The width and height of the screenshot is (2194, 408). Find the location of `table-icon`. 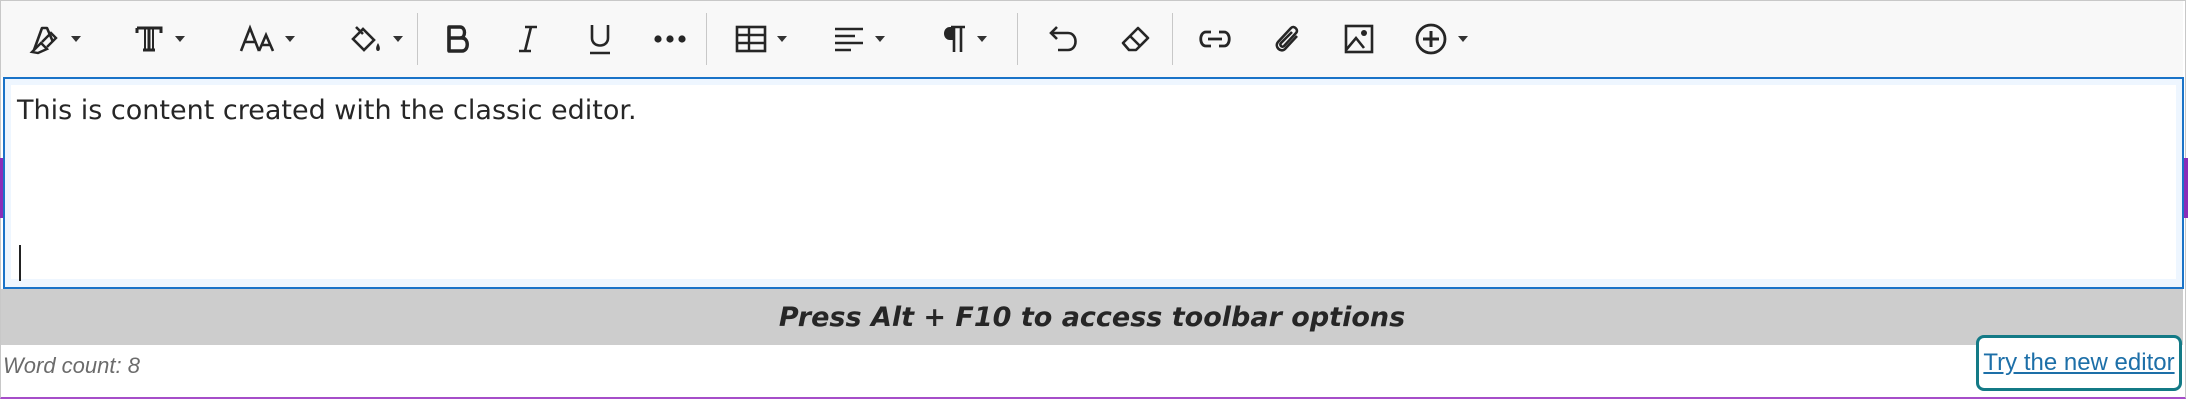

table-icon is located at coordinates (751, 39).